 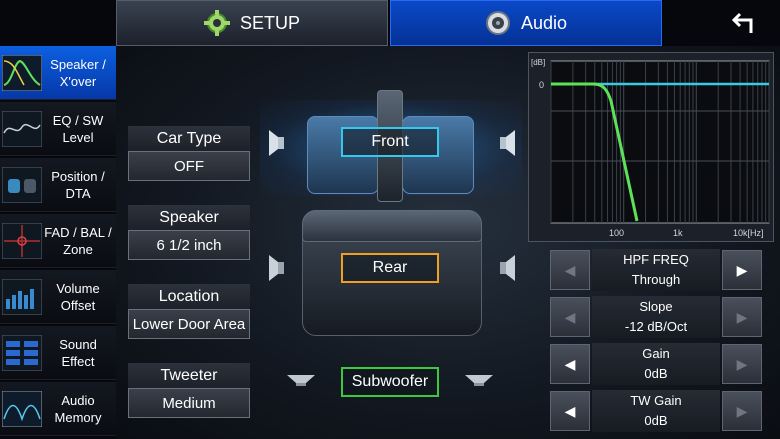 I want to click on crossover-graph: [dB] 0 100 1k 10k[Hz], so click(x=651, y=147).